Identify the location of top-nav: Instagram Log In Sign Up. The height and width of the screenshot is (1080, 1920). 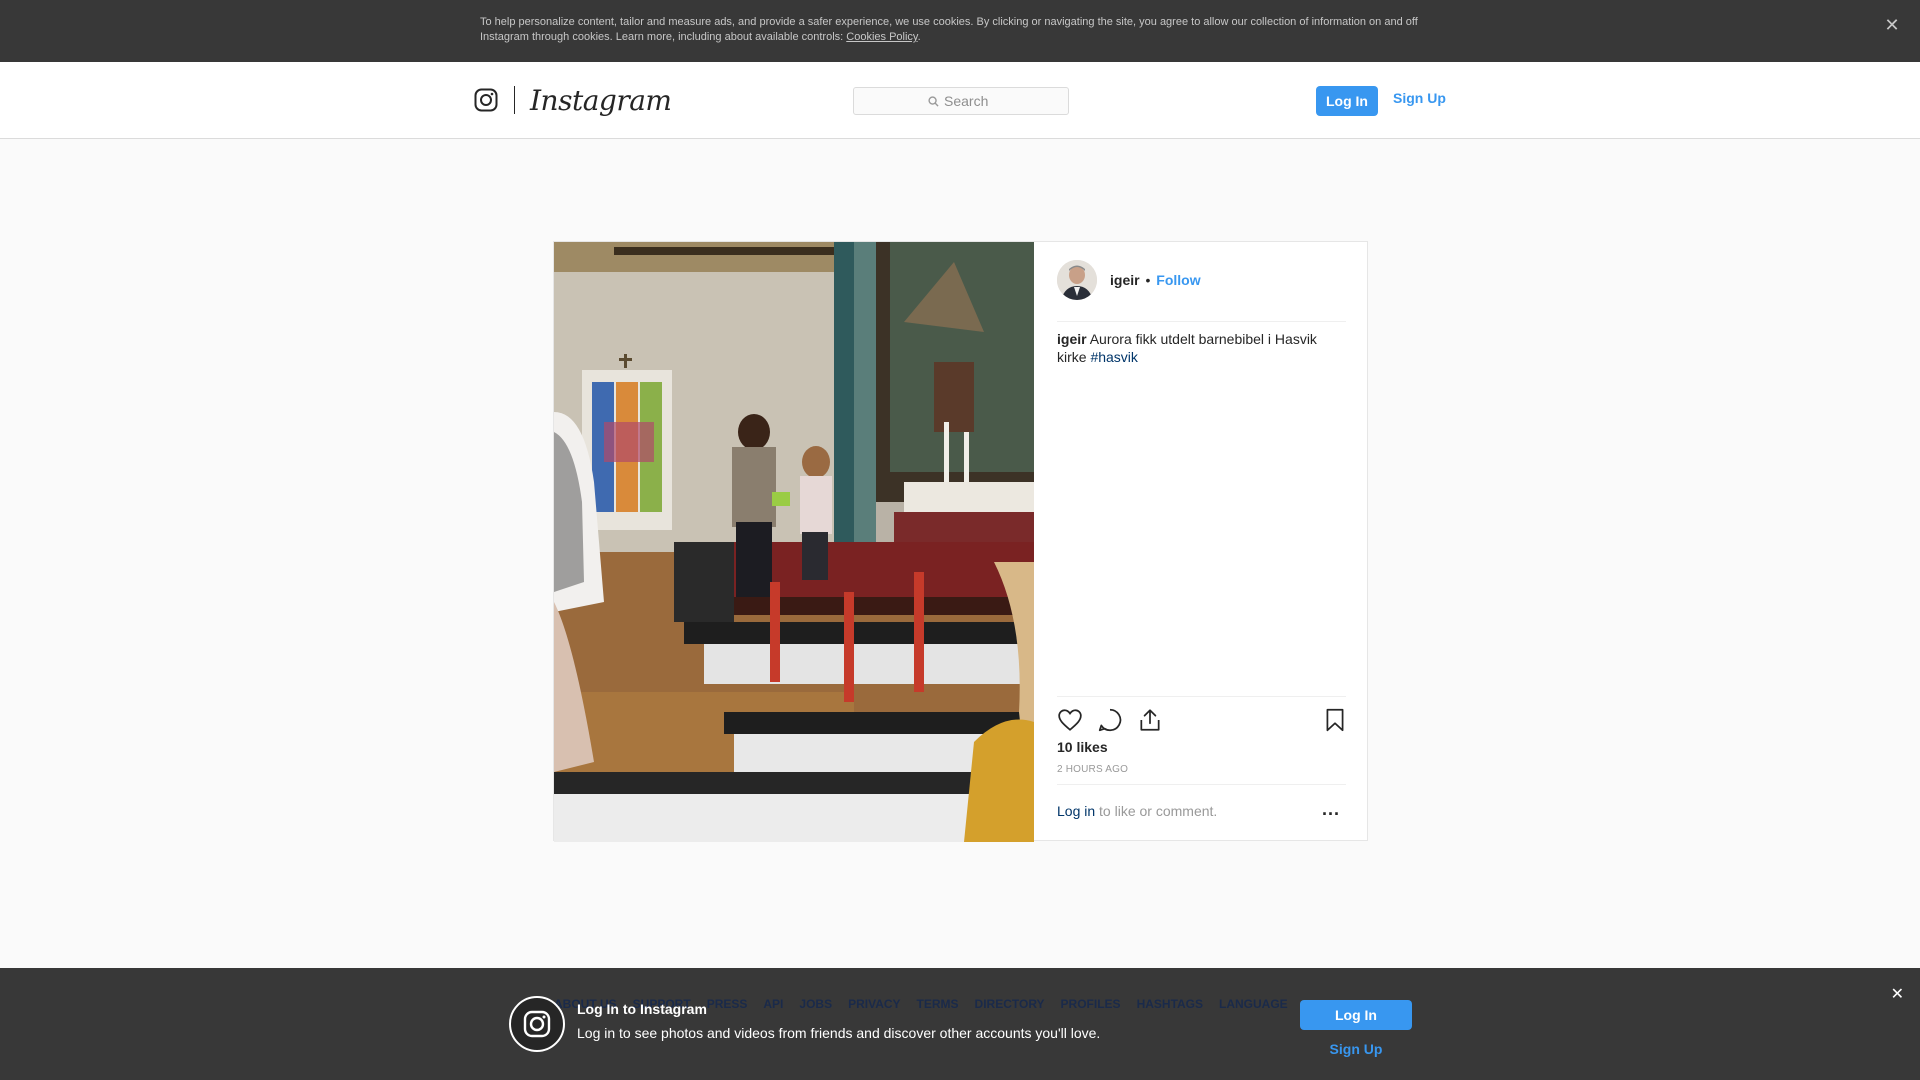
(960, 100).